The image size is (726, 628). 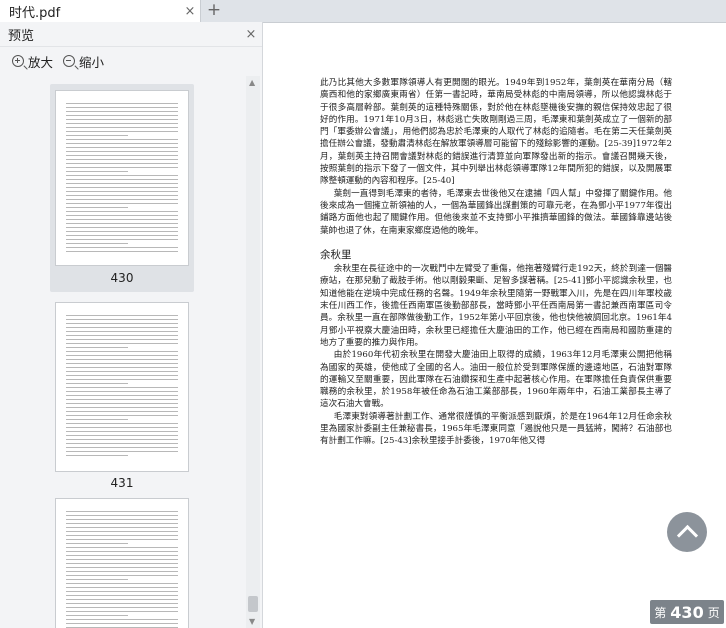 I want to click on sidebar-close-icon: ×, so click(x=251, y=34).